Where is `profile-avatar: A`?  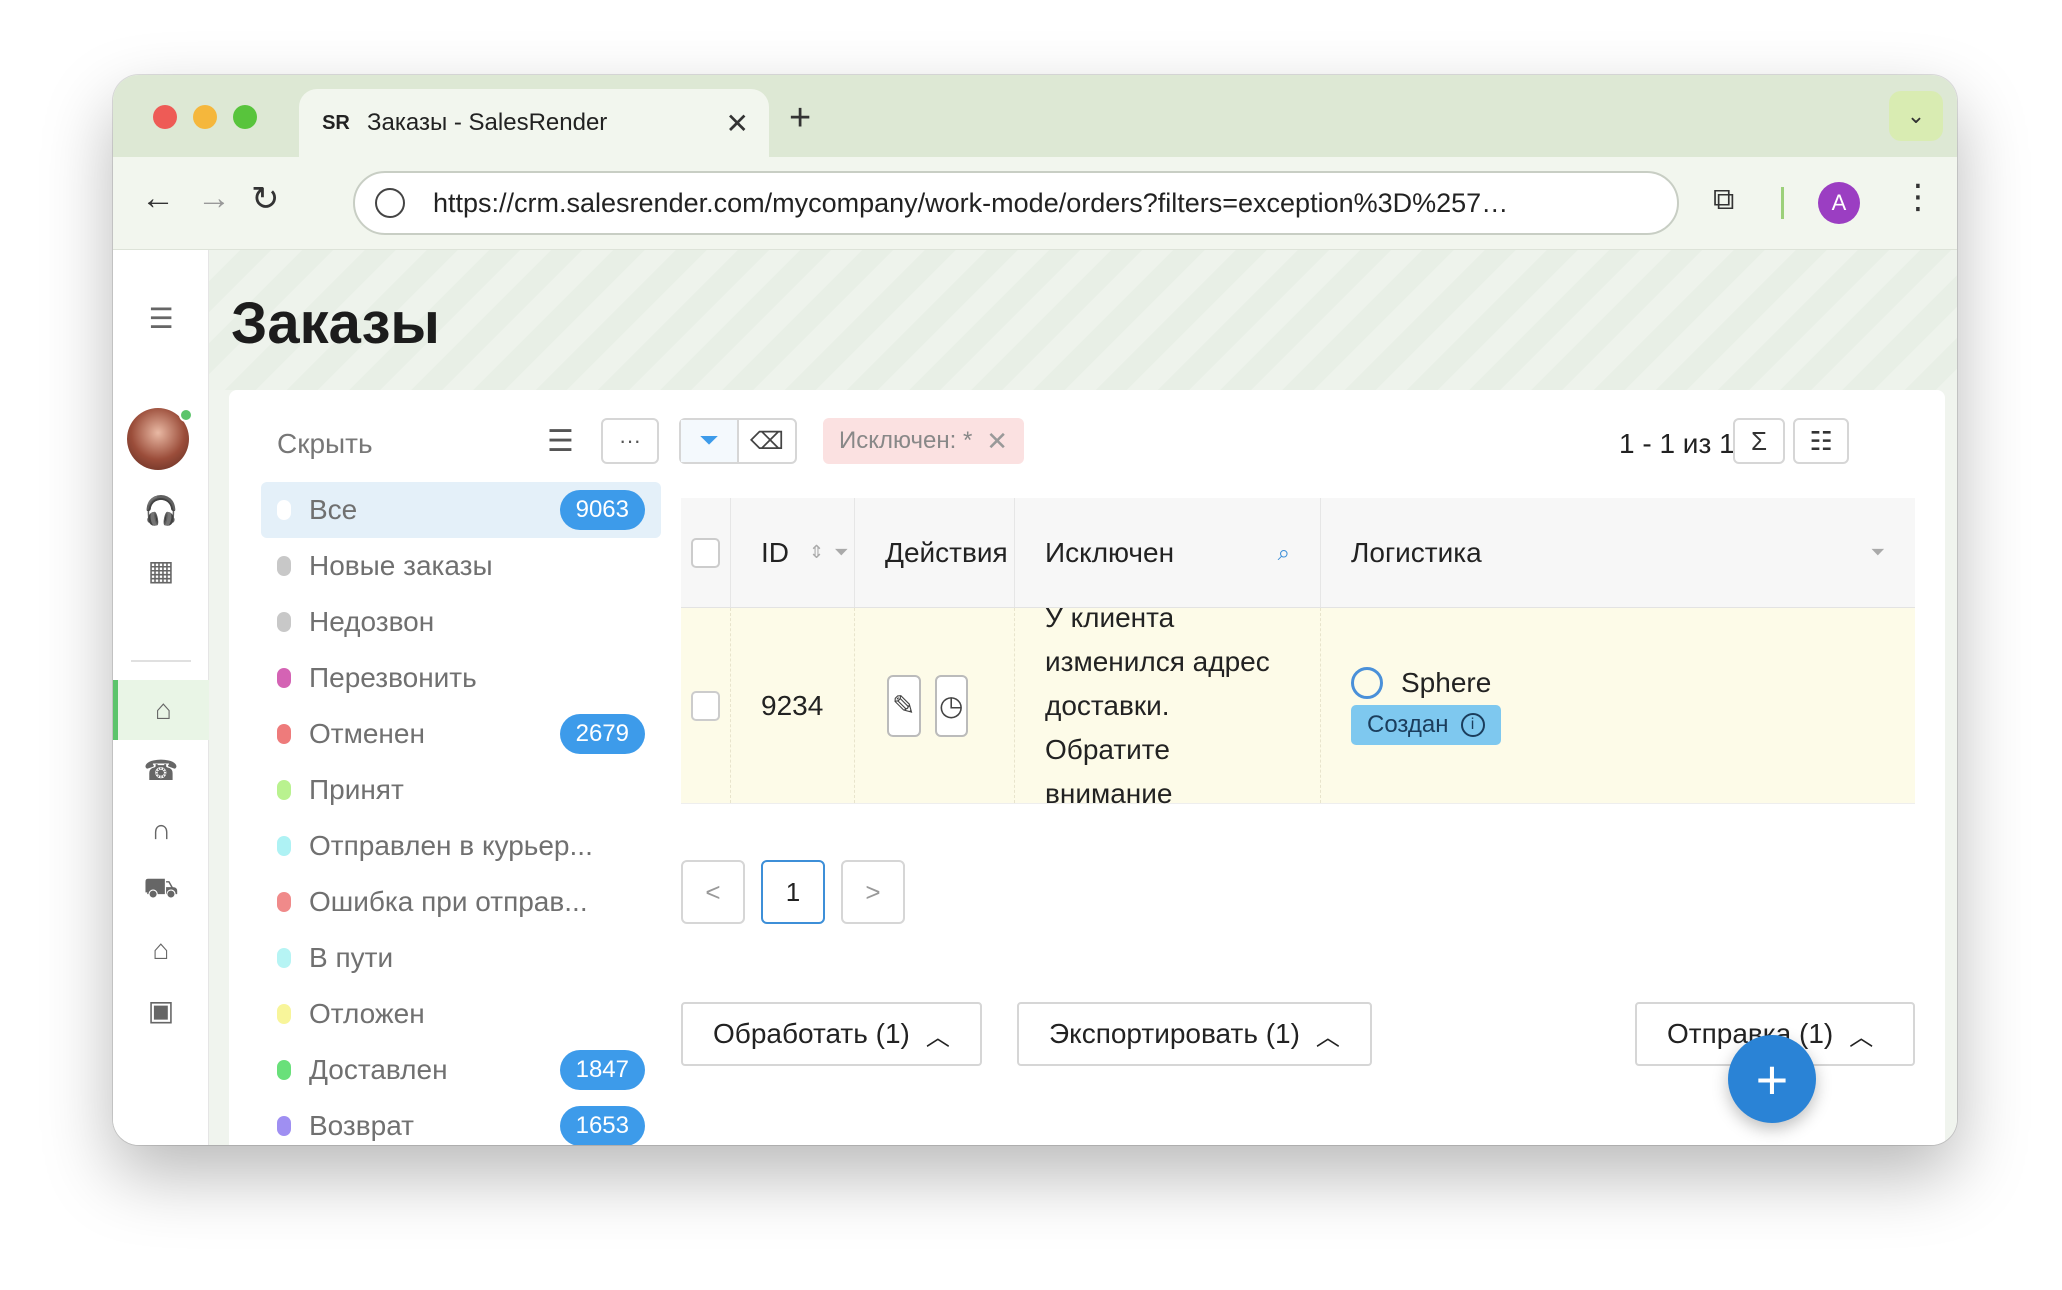 profile-avatar: A is located at coordinates (1839, 203).